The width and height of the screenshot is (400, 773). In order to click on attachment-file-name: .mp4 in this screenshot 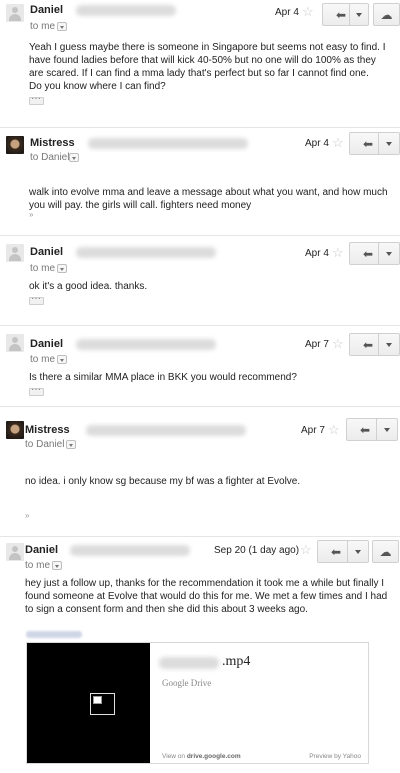, I will do `click(236, 662)`.